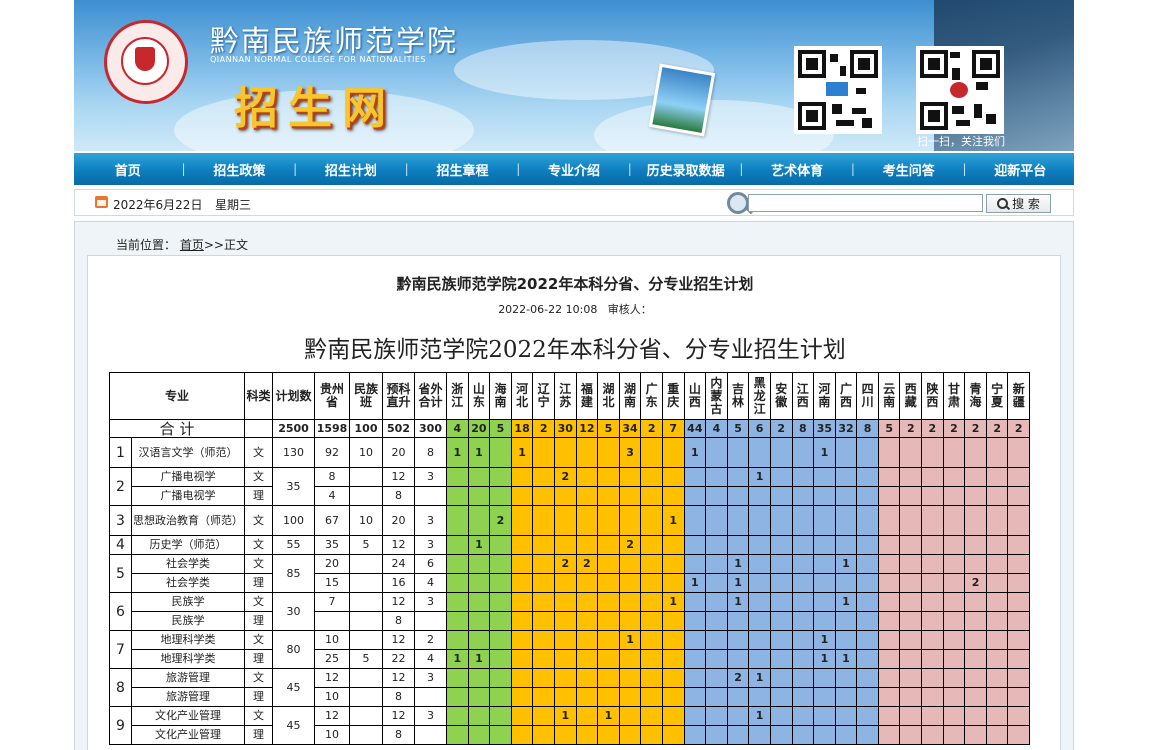  I want to click on total-province-cell: 5, so click(500, 428).